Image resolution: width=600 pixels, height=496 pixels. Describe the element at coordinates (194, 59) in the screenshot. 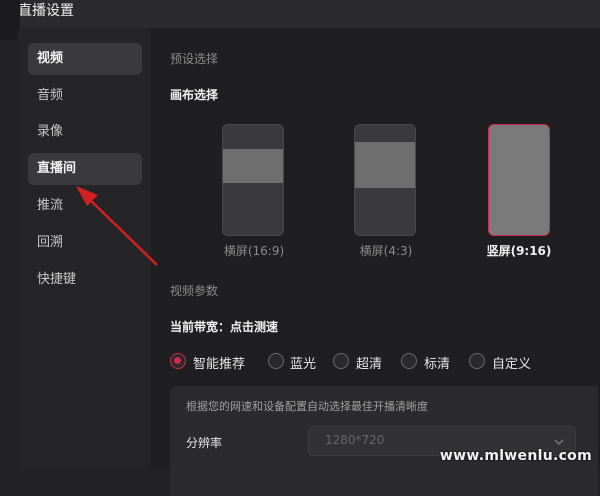

I see `preset-section-label: 预设选择` at that location.